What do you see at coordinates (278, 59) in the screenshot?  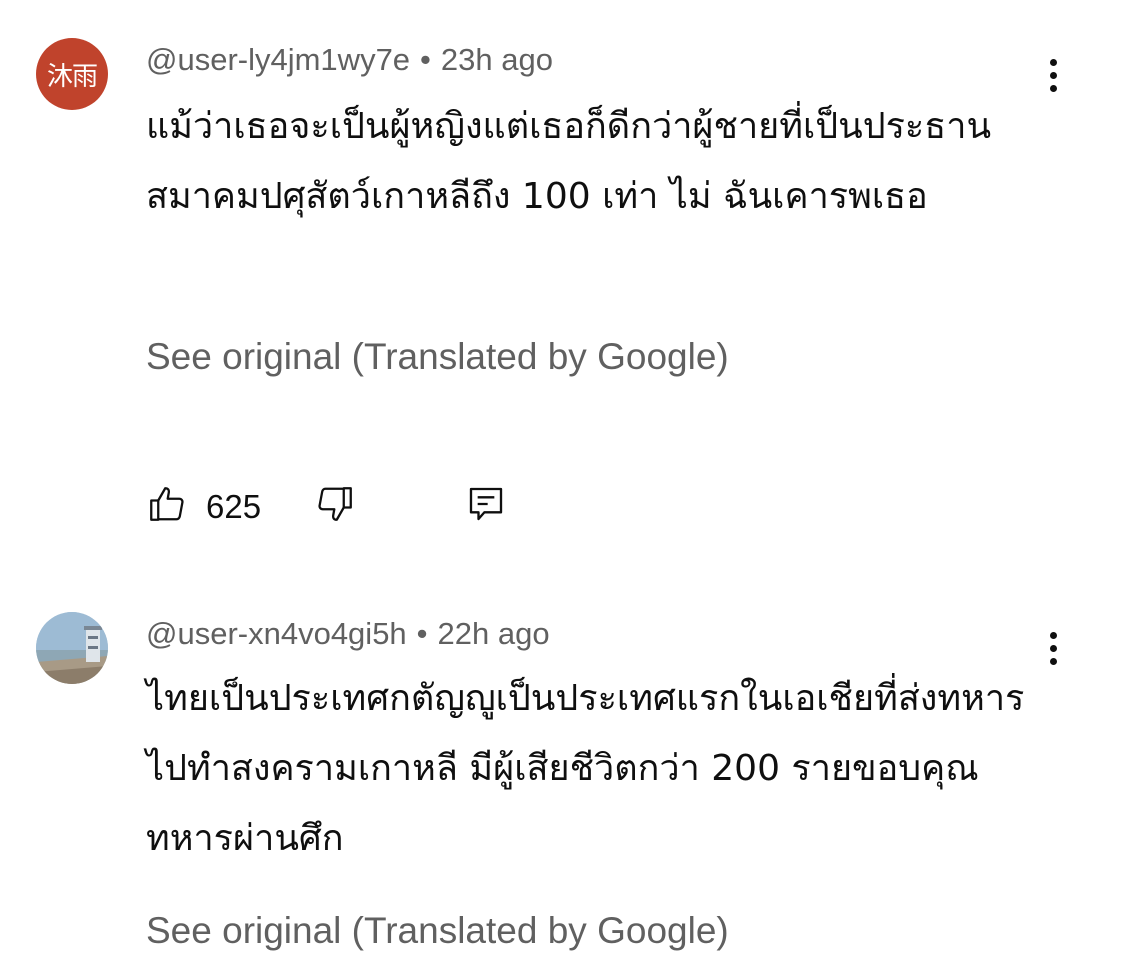 I see `author-handle: @user-ly4jm1wy7e` at bounding box center [278, 59].